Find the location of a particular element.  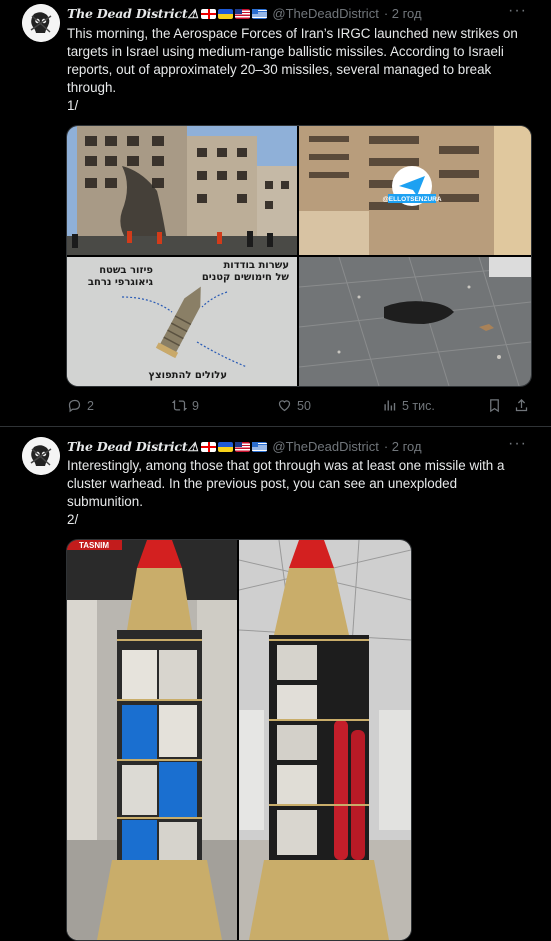

divider is located at coordinates (275, 426).